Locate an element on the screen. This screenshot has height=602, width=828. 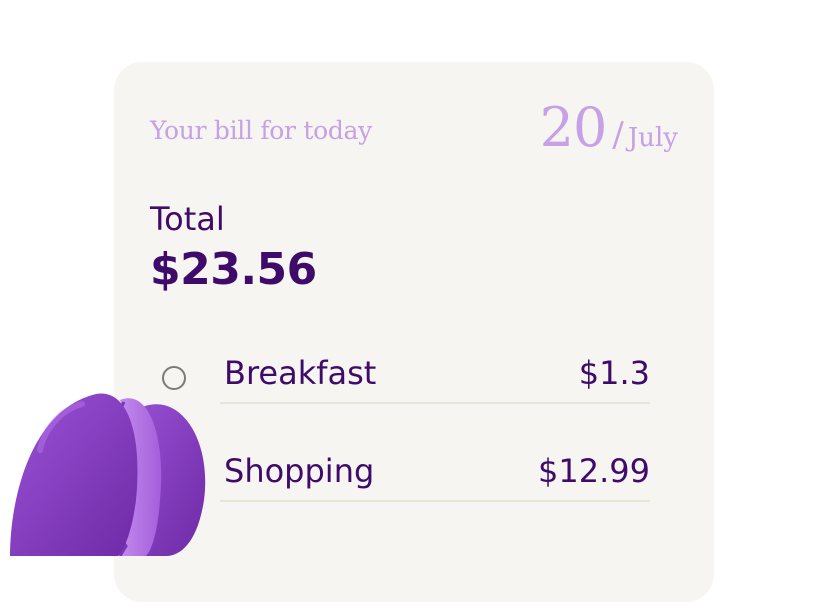
total-amount: $23.56 is located at coordinates (233, 269).